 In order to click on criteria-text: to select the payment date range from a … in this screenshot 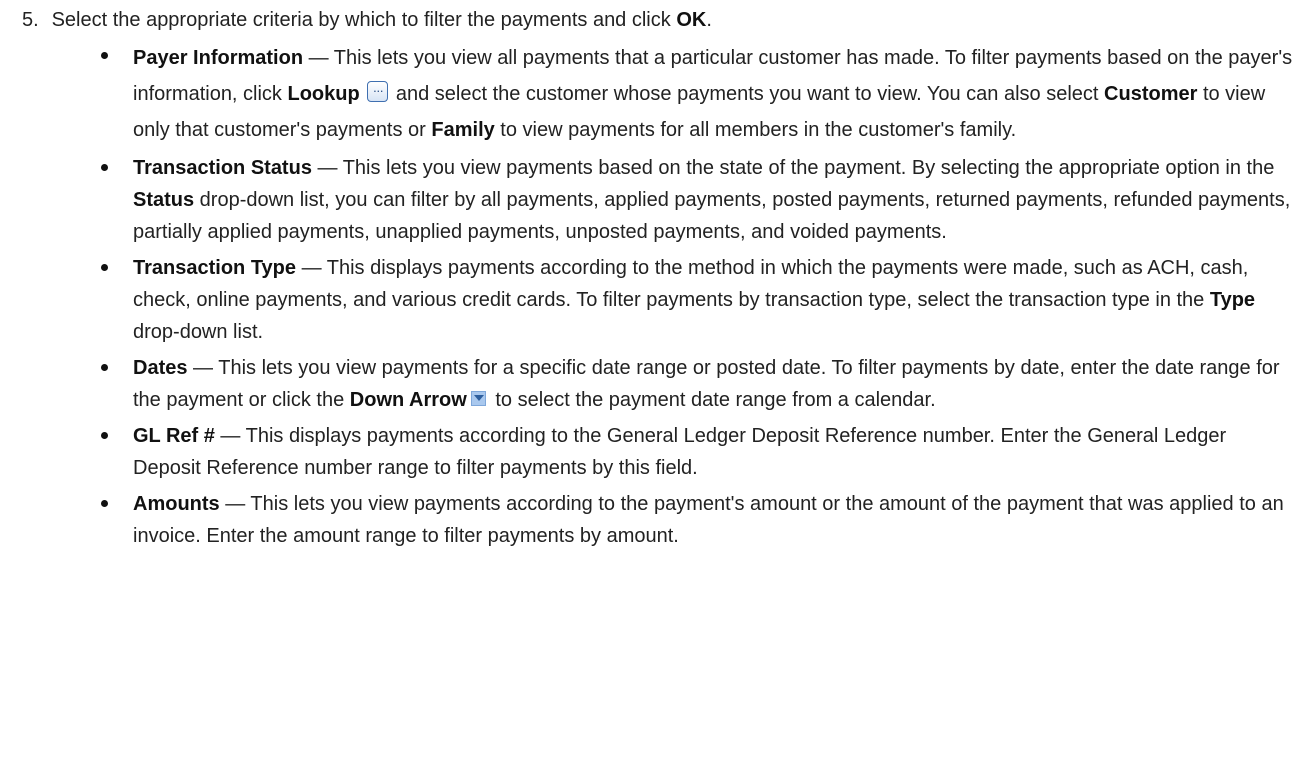, I will do `click(712, 400)`.